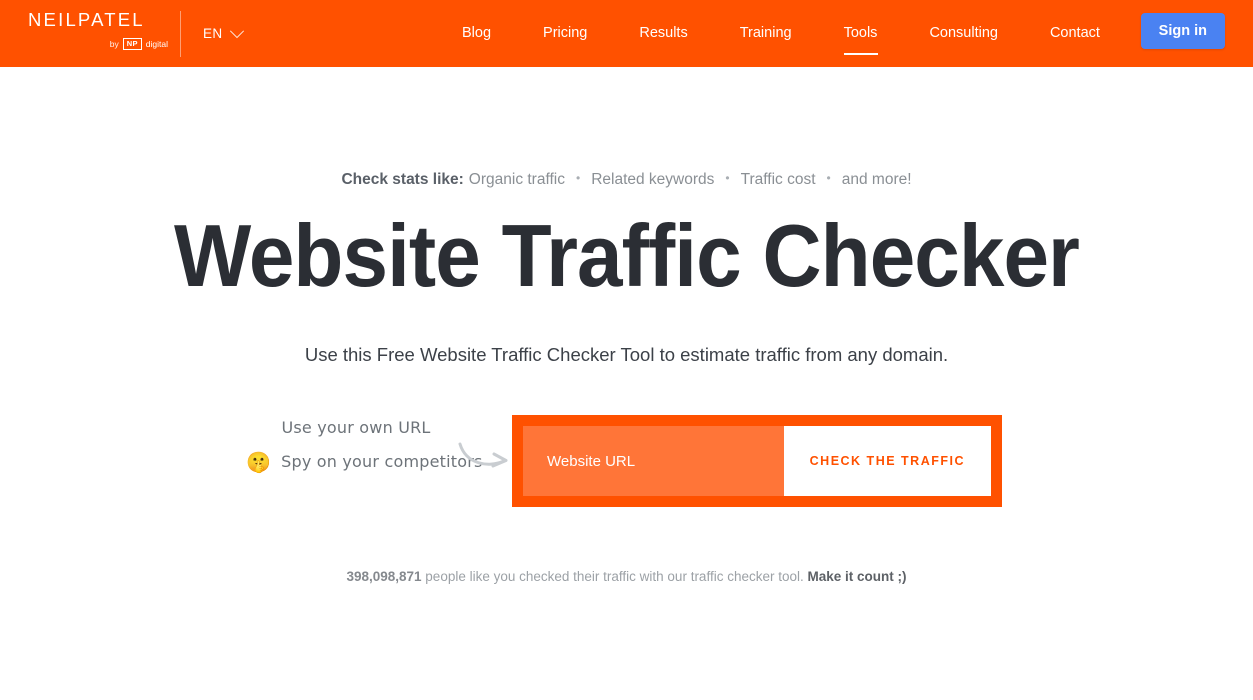 This screenshot has width=1253, height=700. Describe the element at coordinates (402, 179) in the screenshot. I see `stats-label: Check stats like:` at that location.